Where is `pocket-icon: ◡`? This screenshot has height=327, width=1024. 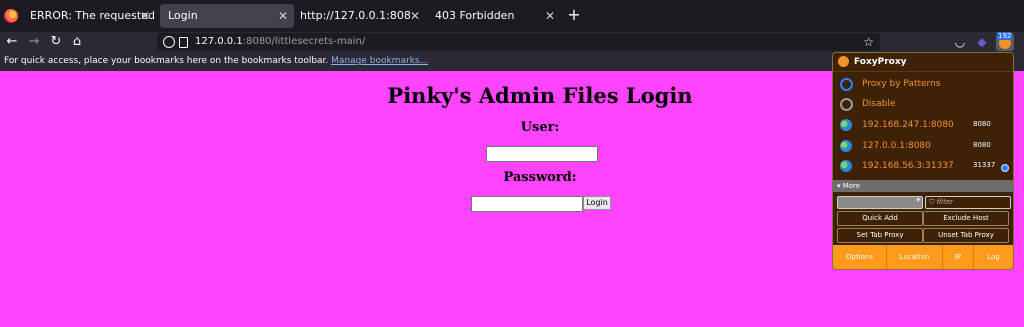
pocket-icon: ◡ is located at coordinates (960, 42).